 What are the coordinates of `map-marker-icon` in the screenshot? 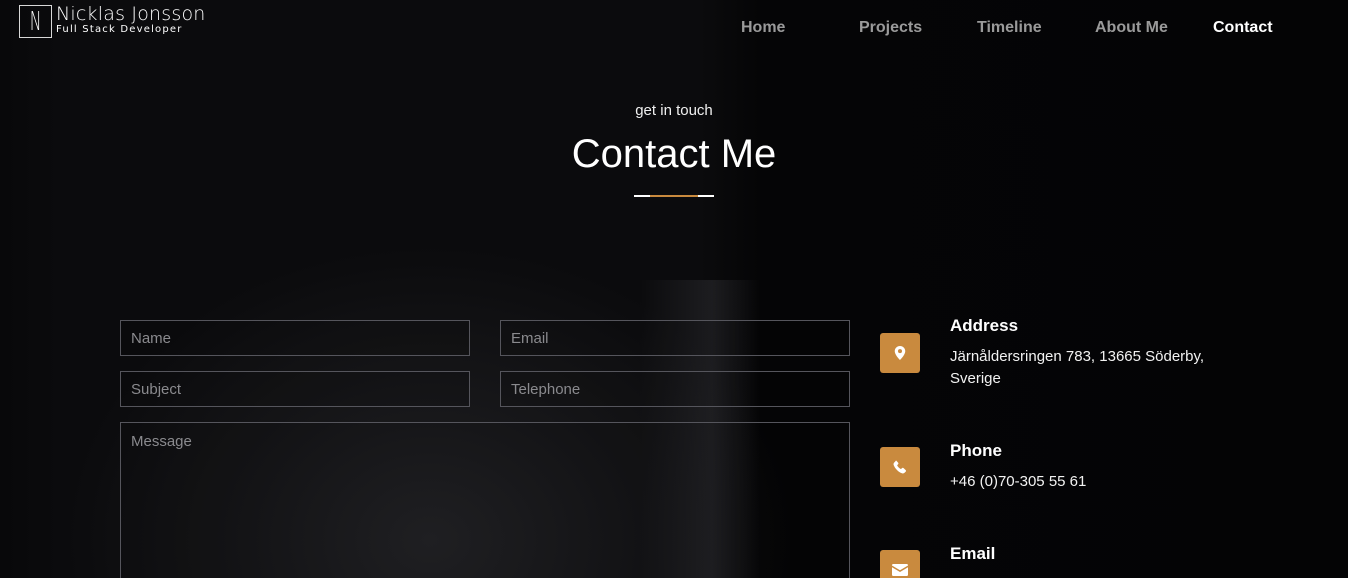 It's located at (900, 353).